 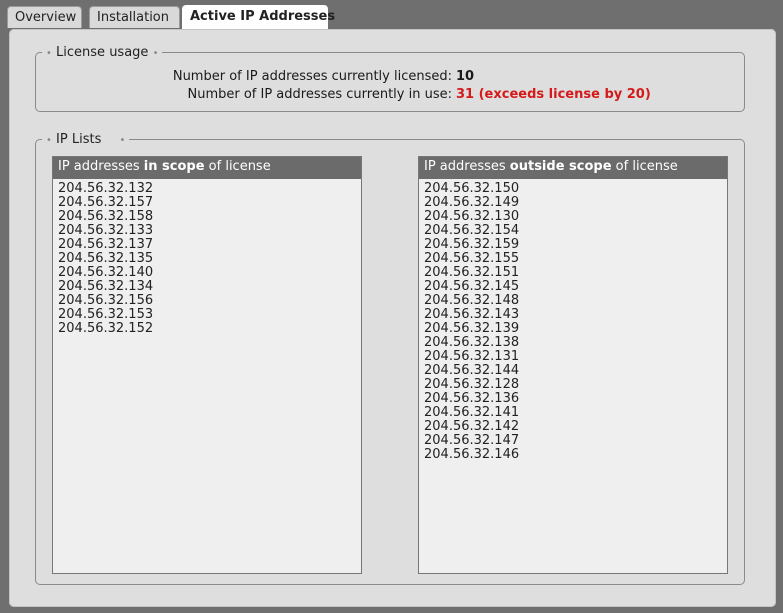 What do you see at coordinates (209, 203) in the screenshot?
I see `ip-address-item: 204.56.32.157` at bounding box center [209, 203].